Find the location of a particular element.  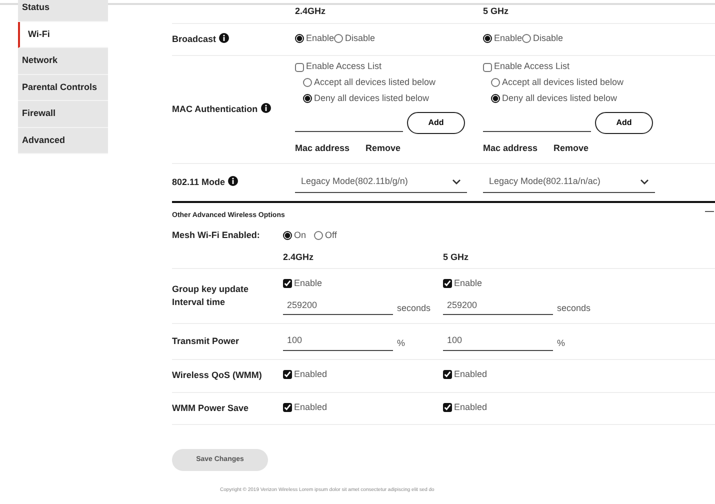

field-label: Wireless QoS (WMM) is located at coordinates (217, 375).